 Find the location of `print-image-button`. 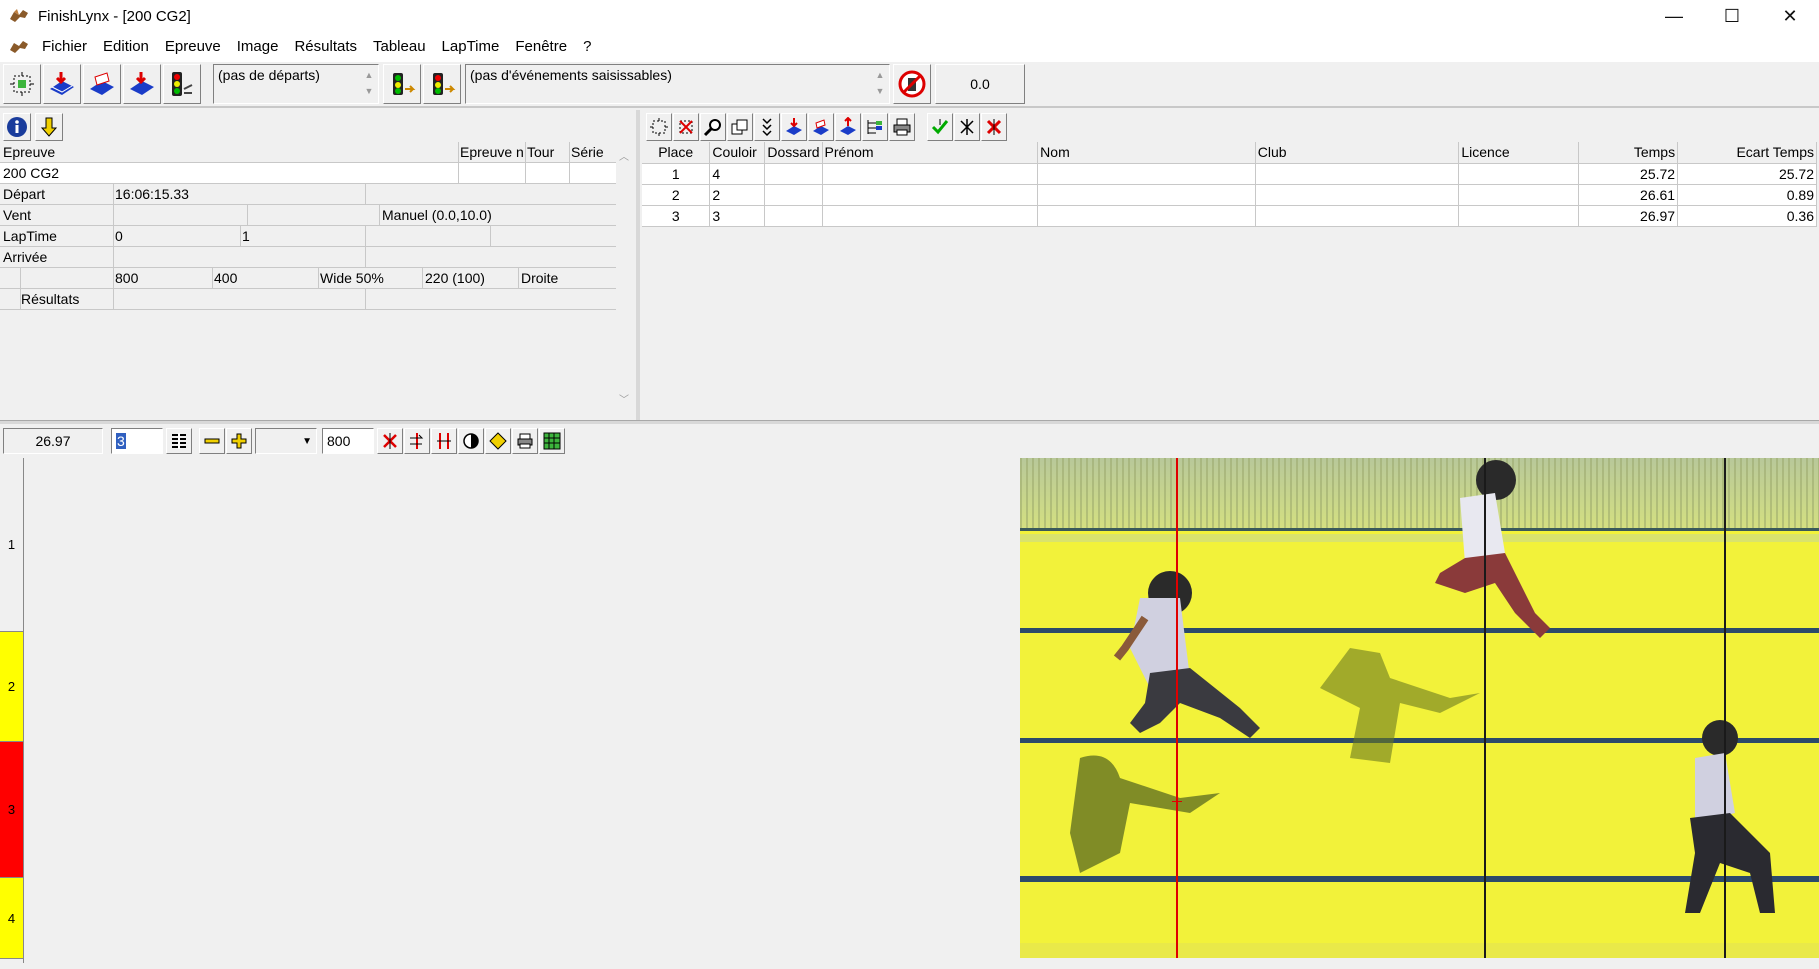

print-image-button is located at coordinates (525, 441).